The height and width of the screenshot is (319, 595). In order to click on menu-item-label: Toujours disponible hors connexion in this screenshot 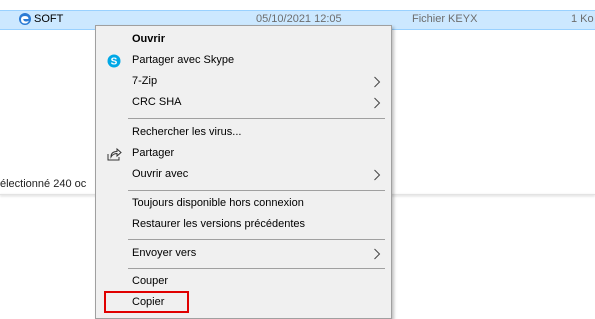, I will do `click(218, 203)`.